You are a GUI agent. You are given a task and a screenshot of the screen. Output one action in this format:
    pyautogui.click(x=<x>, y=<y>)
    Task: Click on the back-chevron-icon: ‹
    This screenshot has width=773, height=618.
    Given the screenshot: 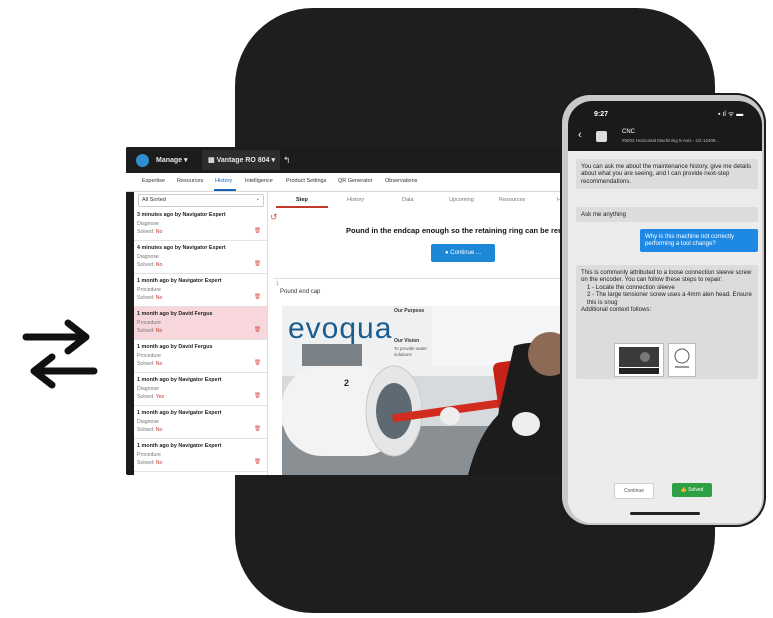 What is the action you would take?
    pyautogui.click(x=580, y=135)
    